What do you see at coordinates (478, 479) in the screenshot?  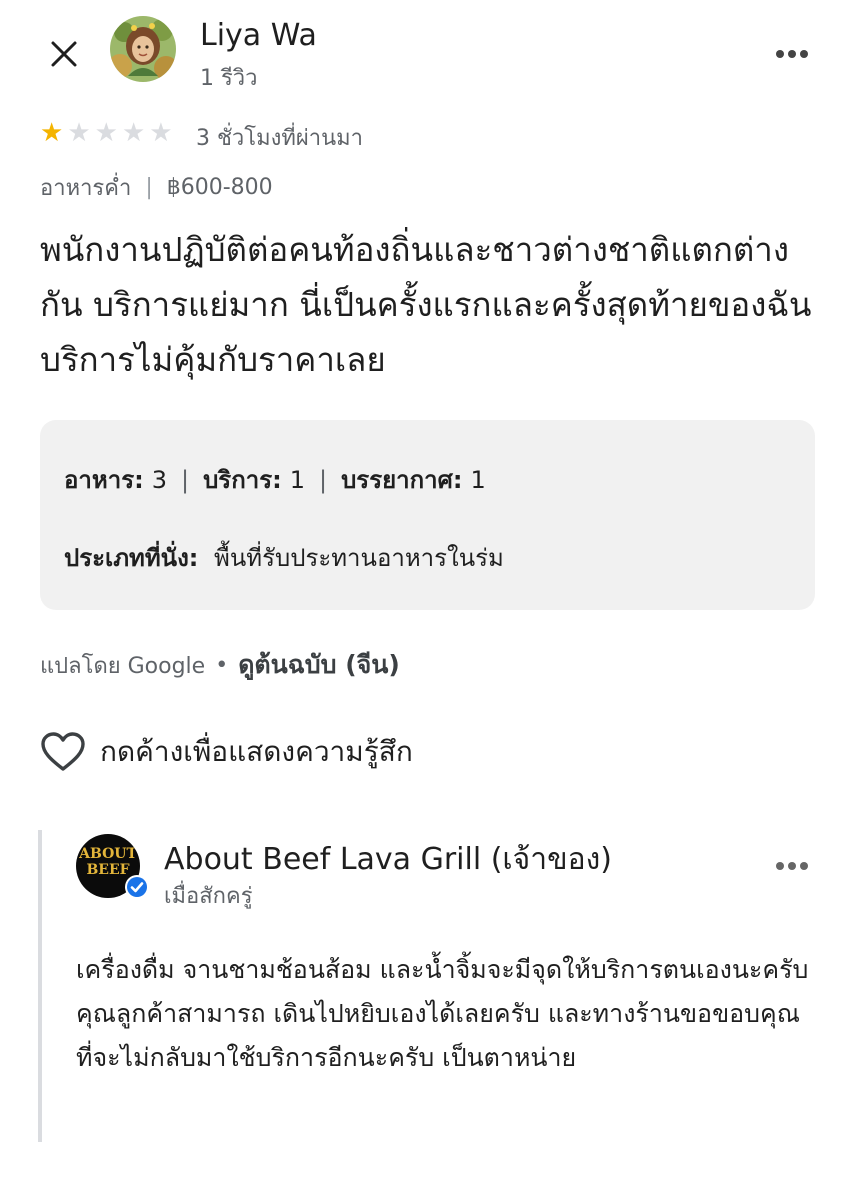 I see `atmosphere-value: 1` at bounding box center [478, 479].